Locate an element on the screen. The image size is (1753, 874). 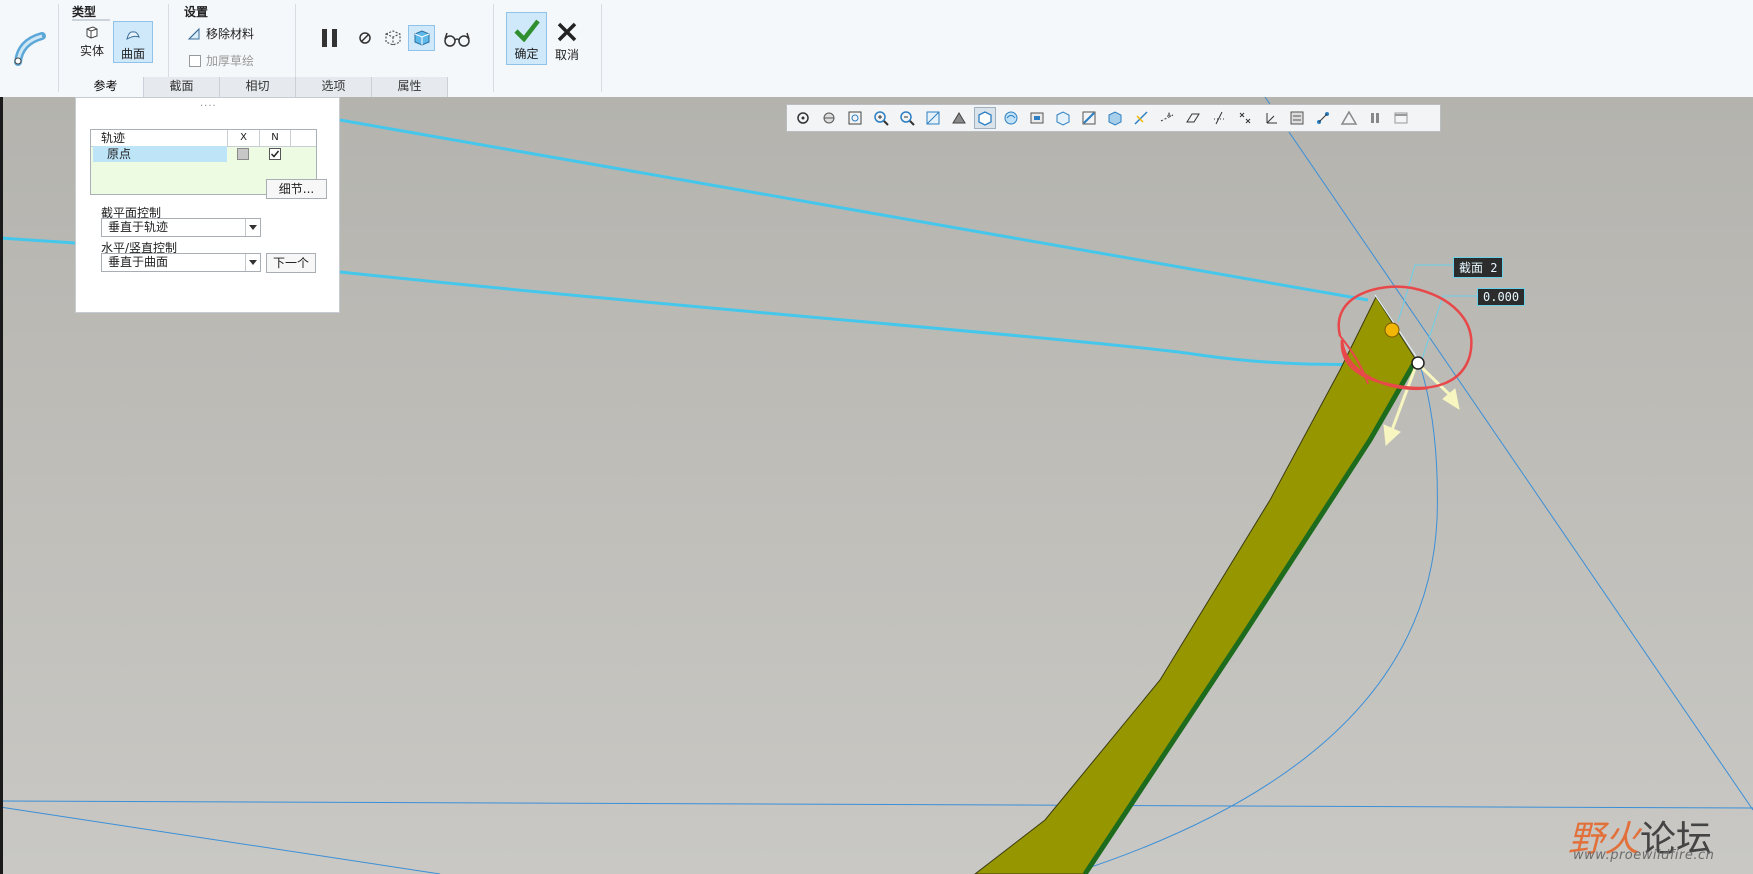
minimize-icon is located at coordinates (1401, 118).